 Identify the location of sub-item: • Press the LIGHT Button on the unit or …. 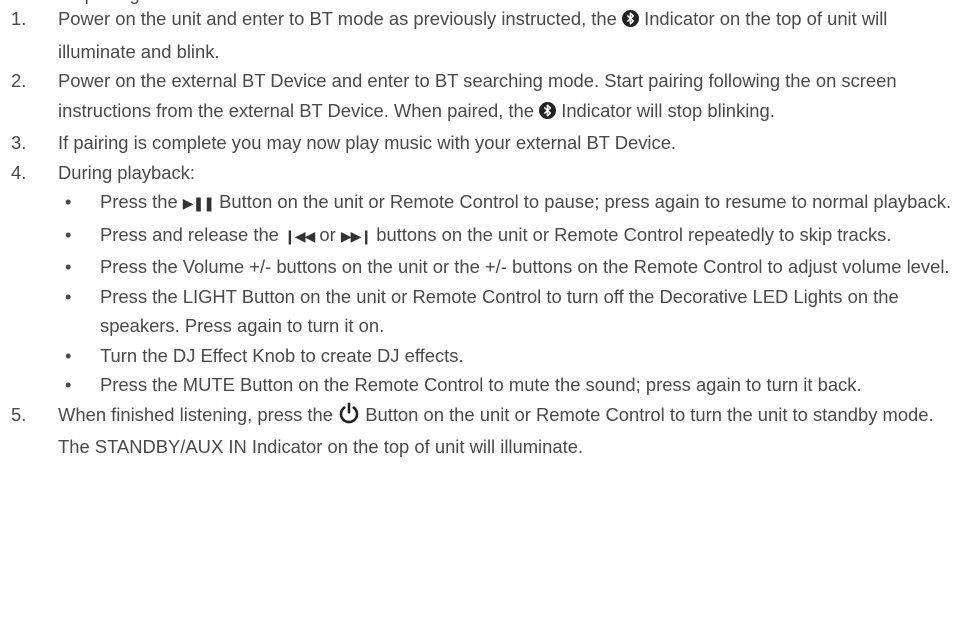
(505, 311).